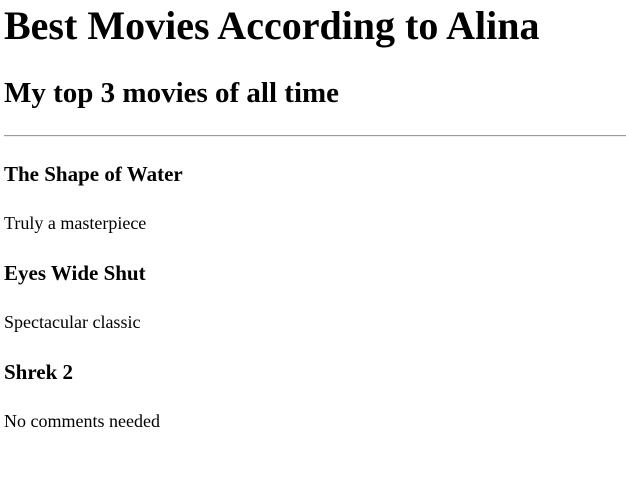  What do you see at coordinates (72, 322) in the screenshot?
I see `movie-comment: Spectacular classic` at bounding box center [72, 322].